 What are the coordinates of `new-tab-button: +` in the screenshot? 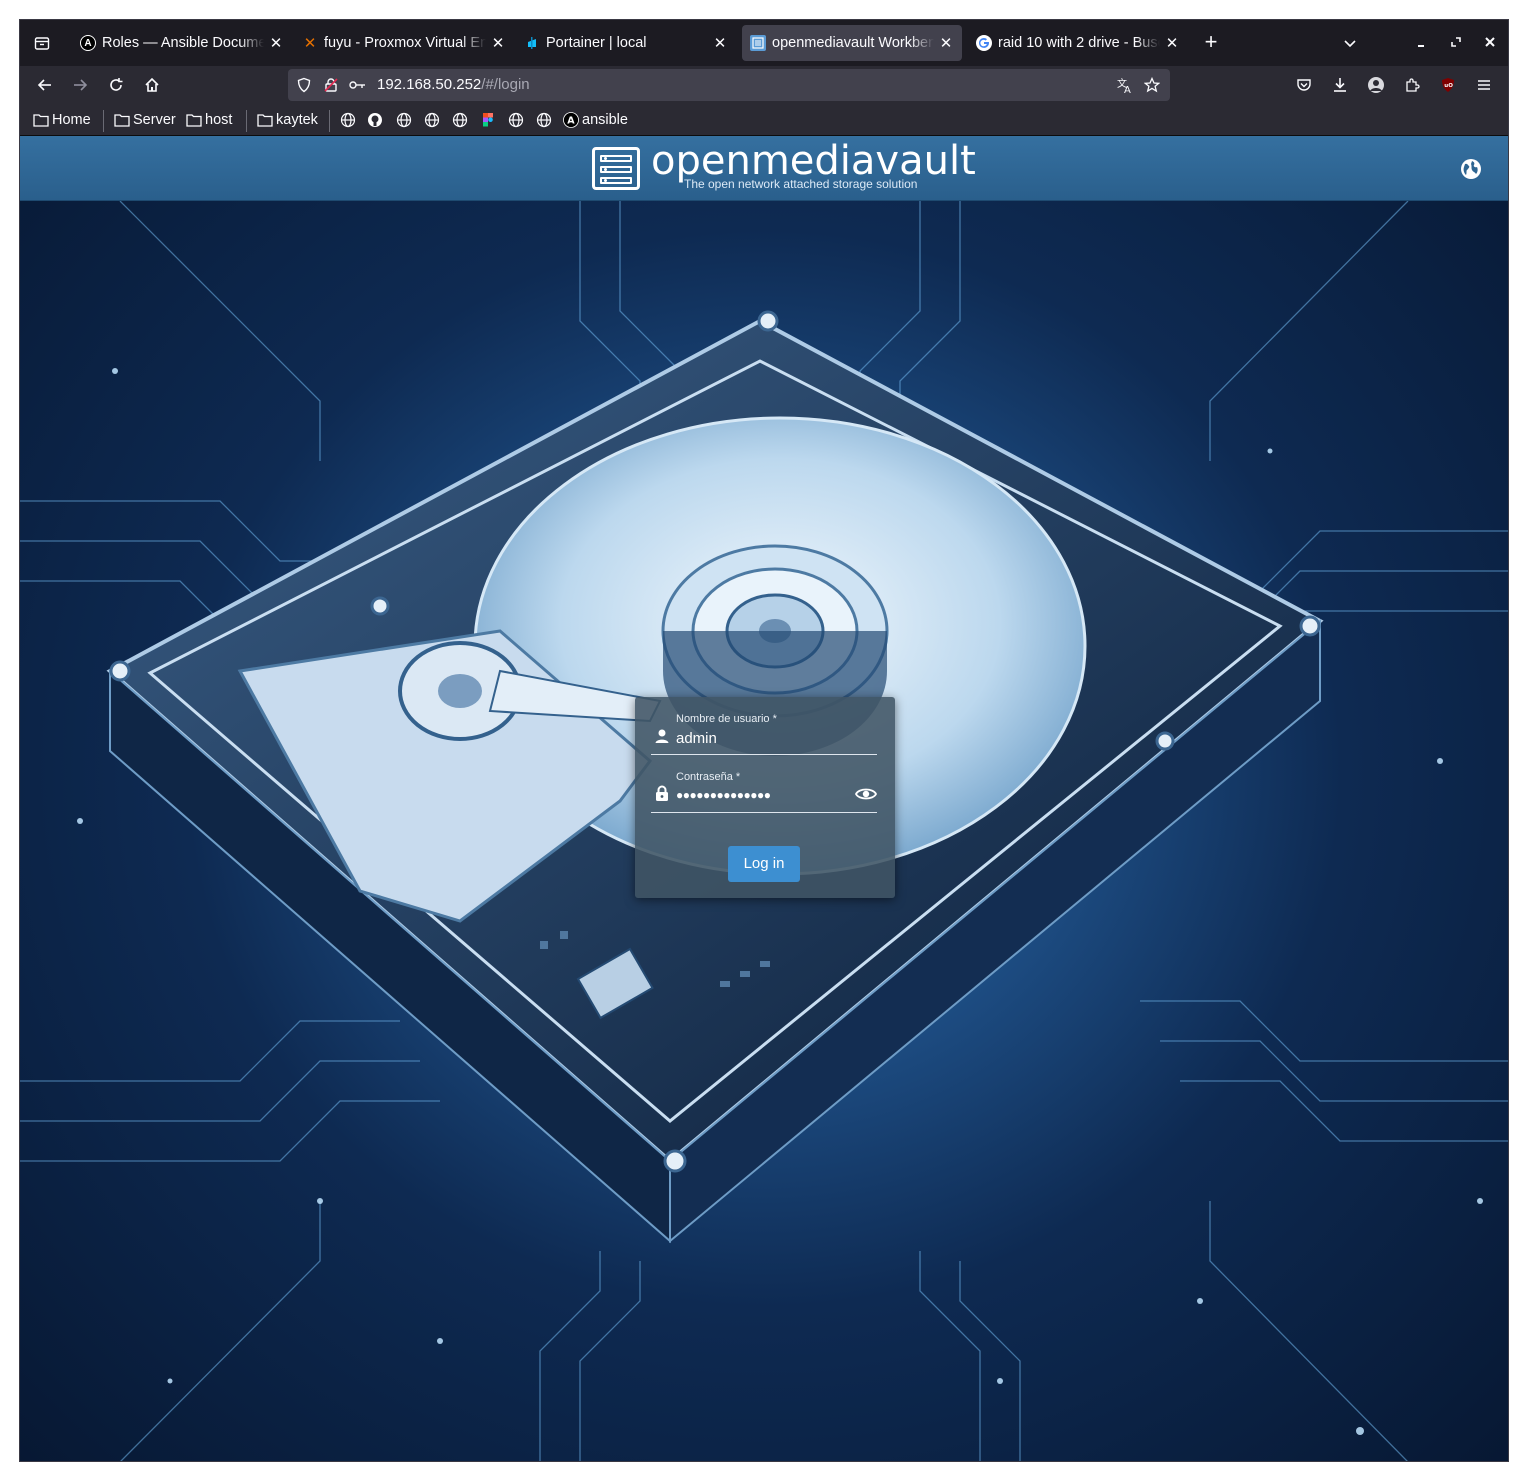 It's located at (1211, 43).